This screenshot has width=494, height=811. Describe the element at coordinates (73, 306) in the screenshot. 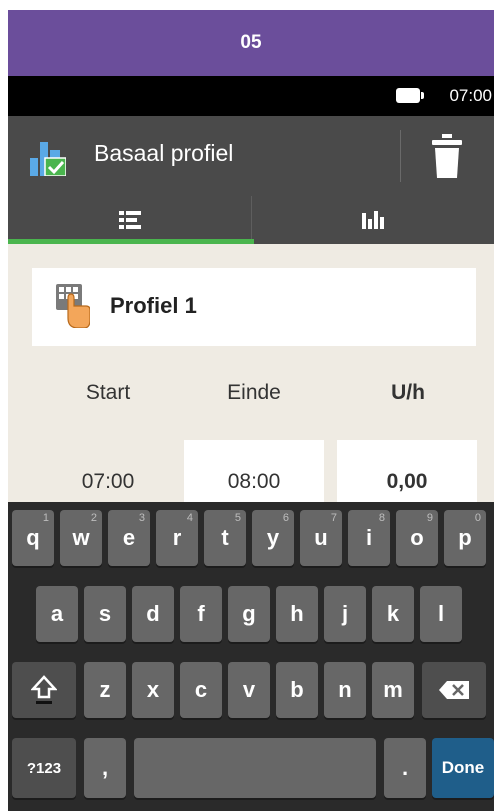

I see `hand-keypad-icon` at that location.